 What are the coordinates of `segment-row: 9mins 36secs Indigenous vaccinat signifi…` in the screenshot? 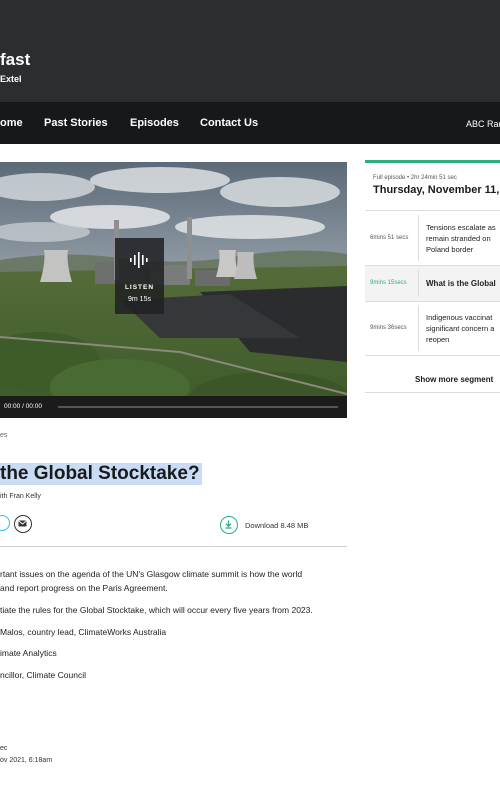 It's located at (432, 328).